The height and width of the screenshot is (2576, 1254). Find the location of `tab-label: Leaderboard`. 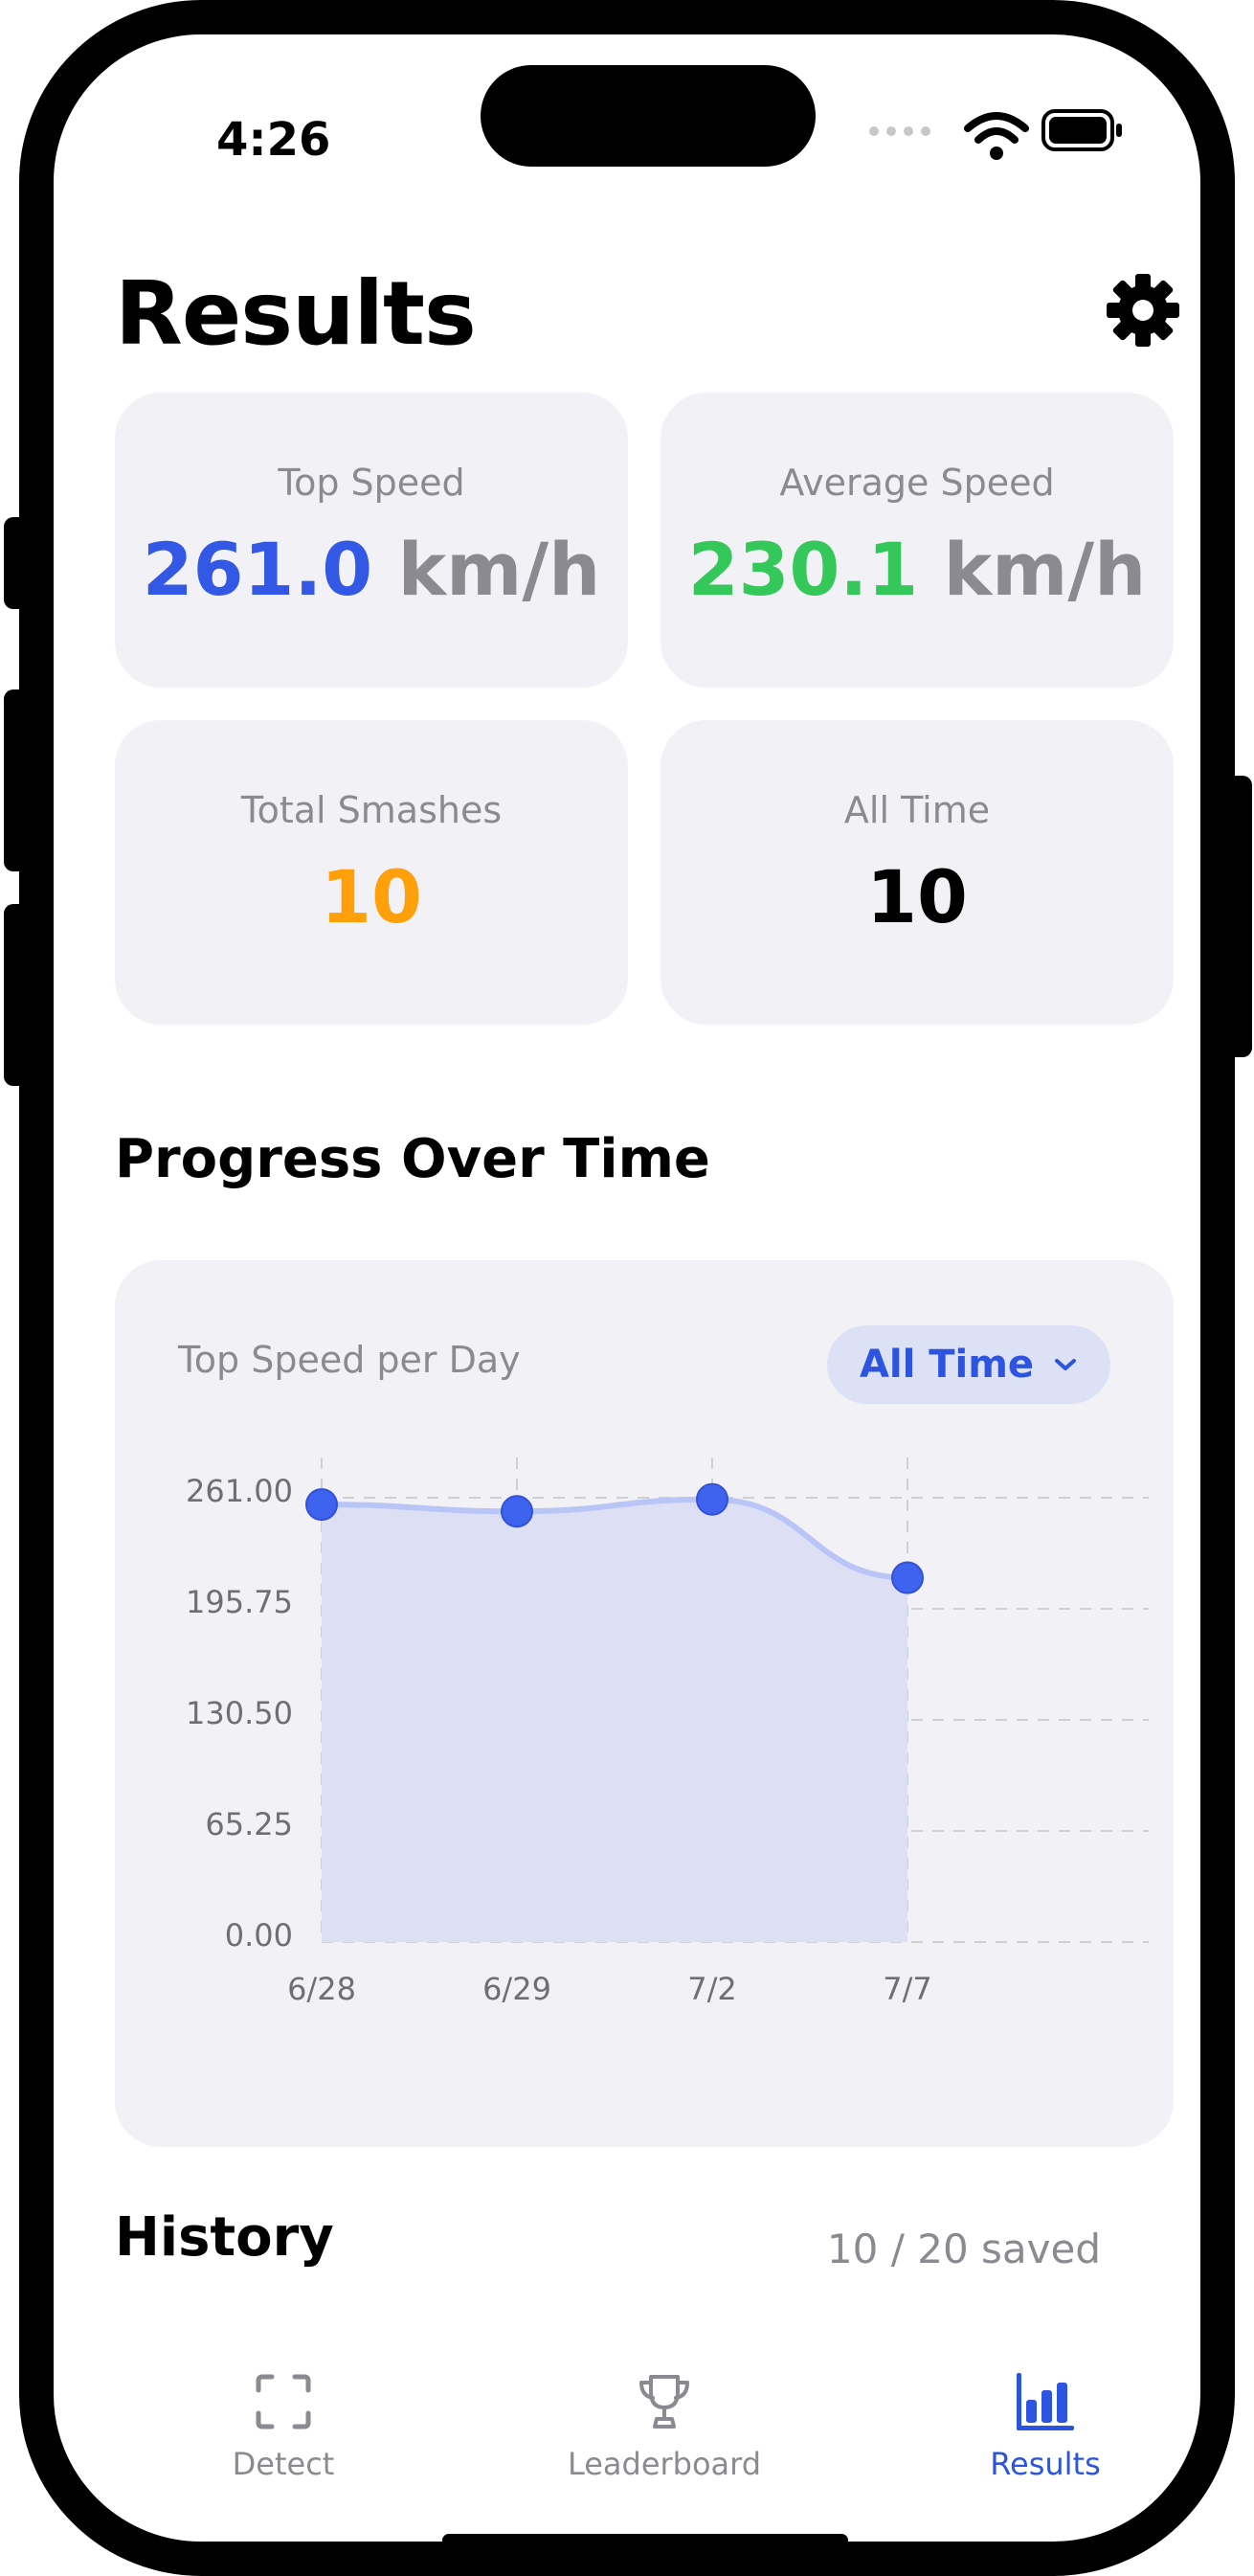

tab-label: Leaderboard is located at coordinates (664, 2464).